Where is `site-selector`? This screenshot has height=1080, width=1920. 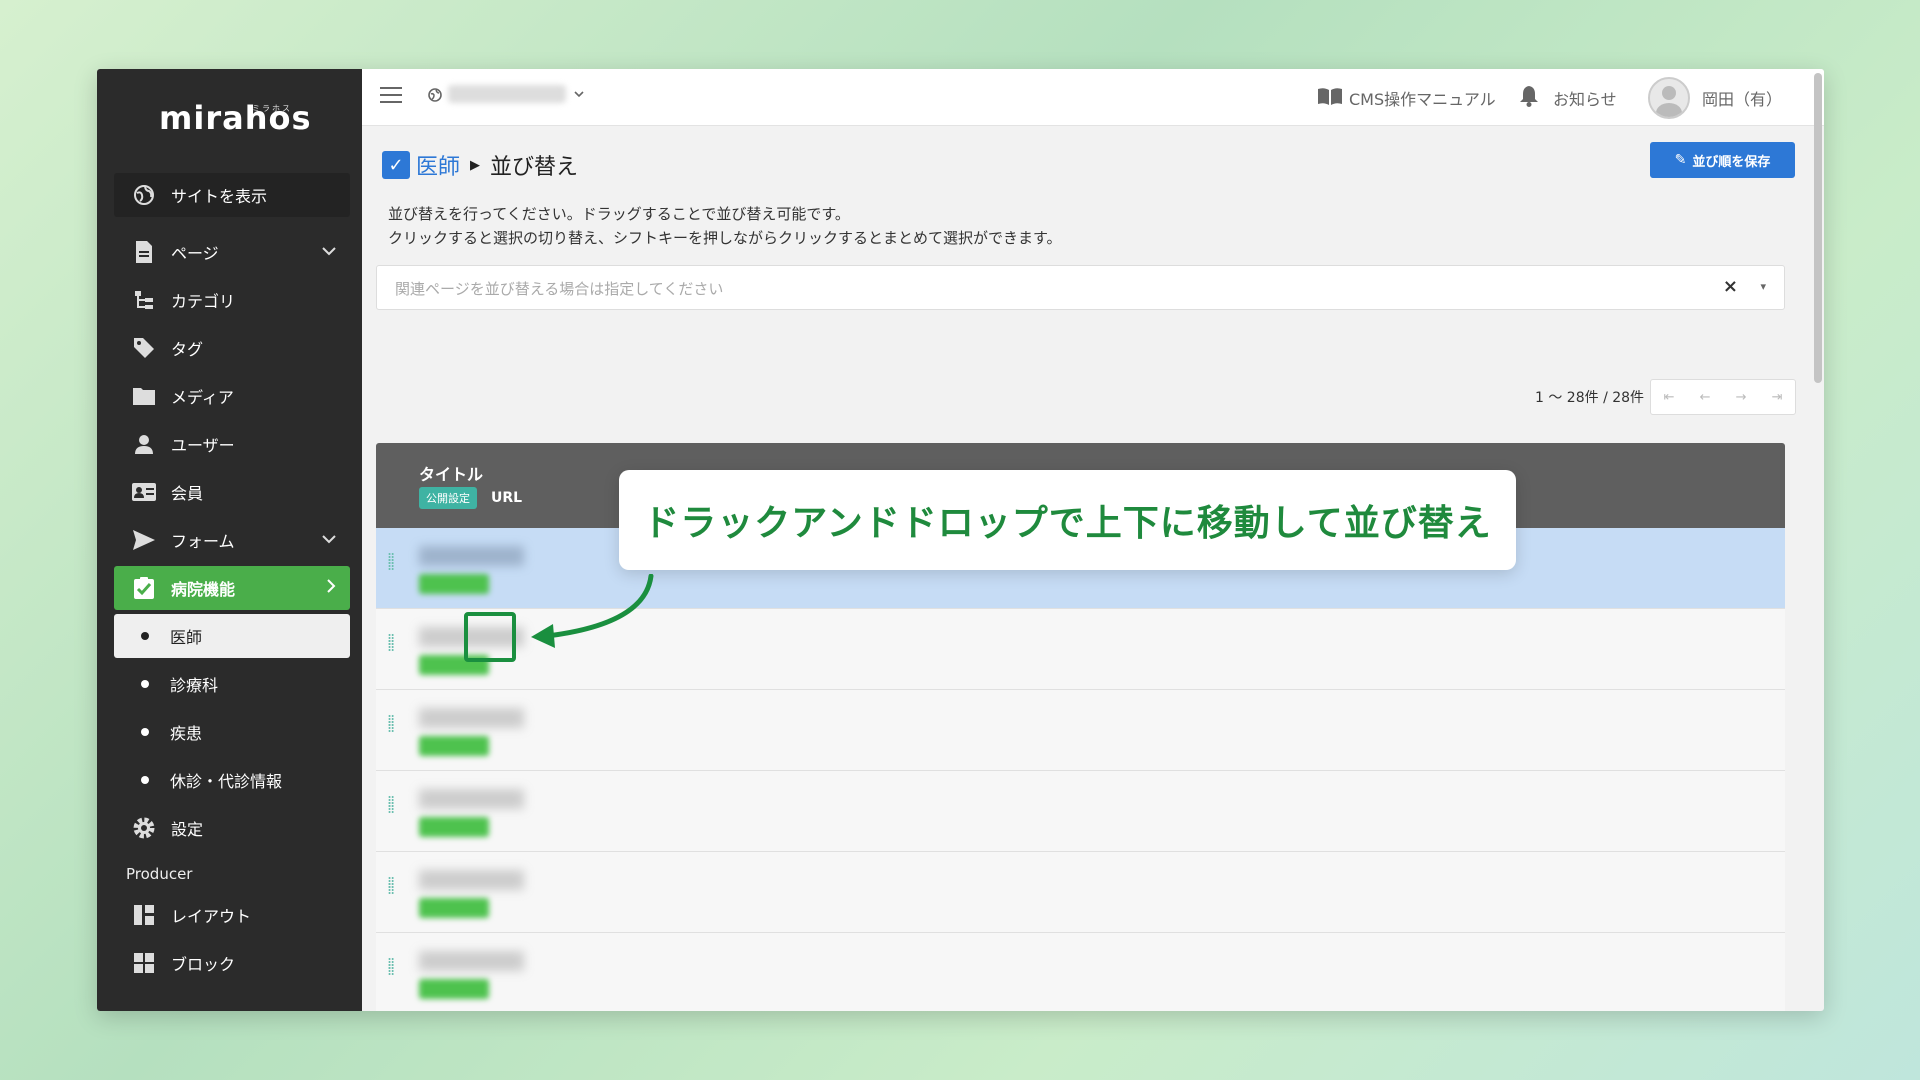
site-selector is located at coordinates (516, 94).